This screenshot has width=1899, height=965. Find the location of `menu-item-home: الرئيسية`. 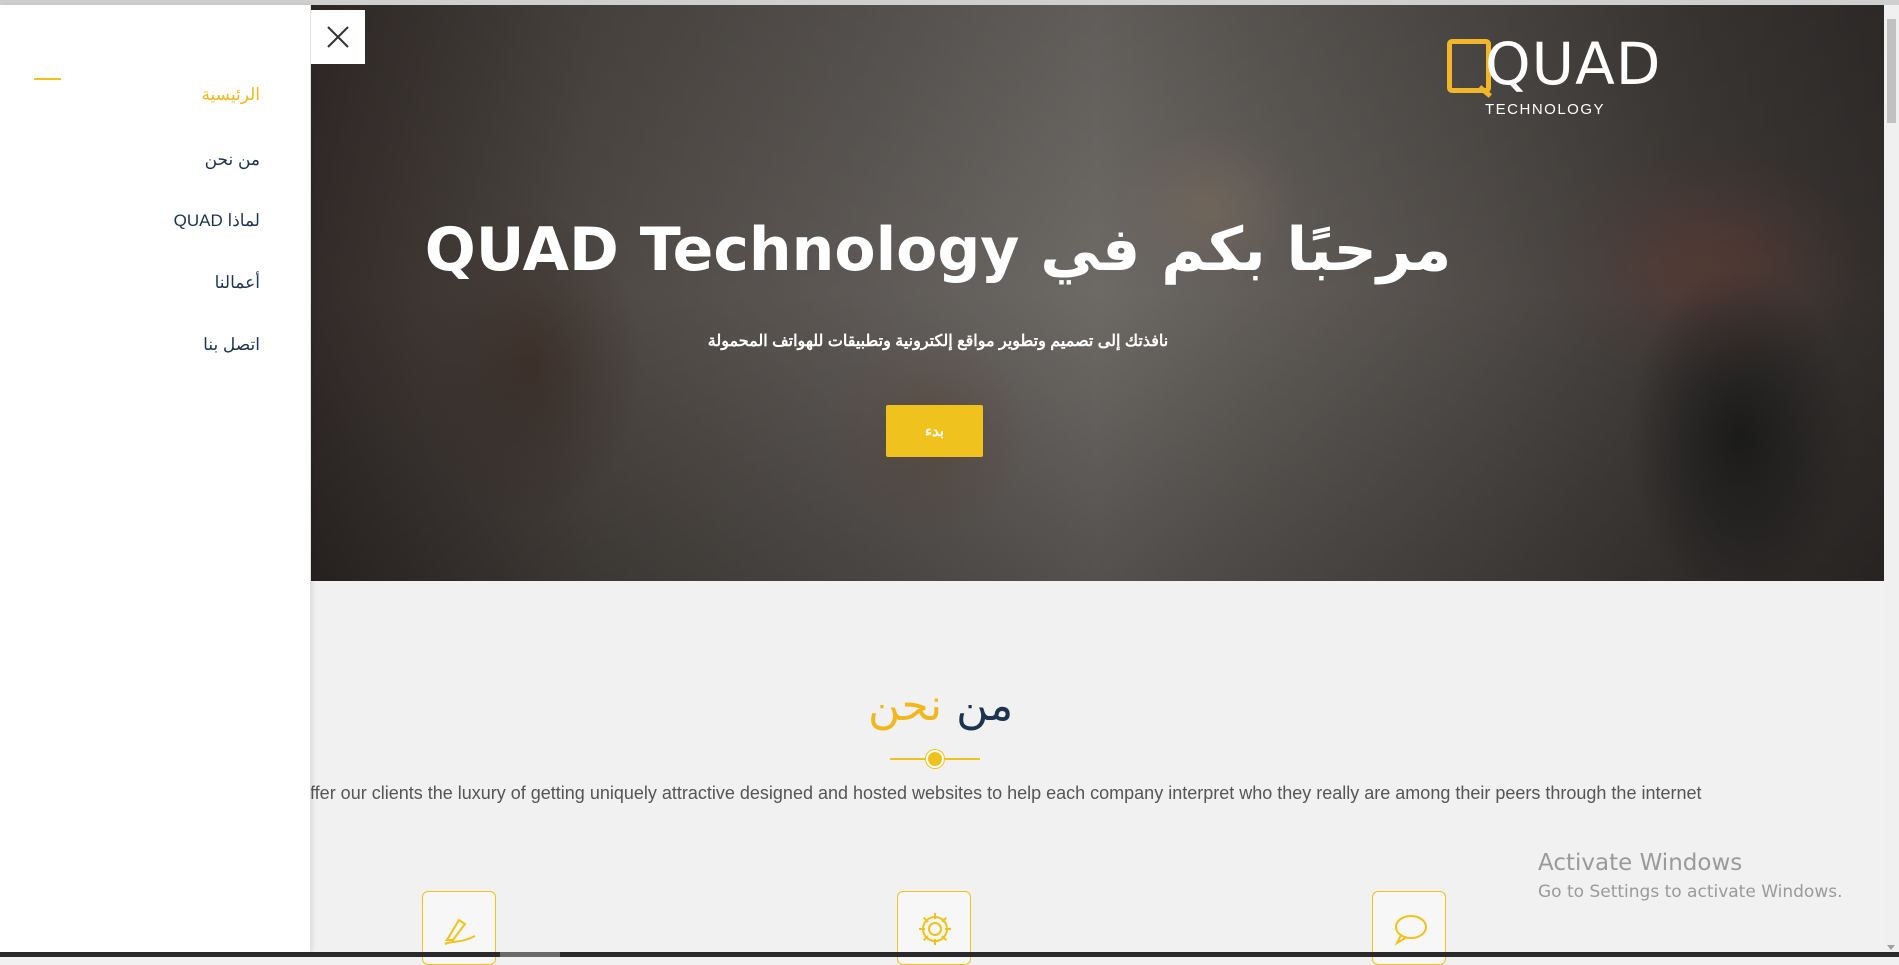

menu-item-home: الرئيسية is located at coordinates (230, 95).